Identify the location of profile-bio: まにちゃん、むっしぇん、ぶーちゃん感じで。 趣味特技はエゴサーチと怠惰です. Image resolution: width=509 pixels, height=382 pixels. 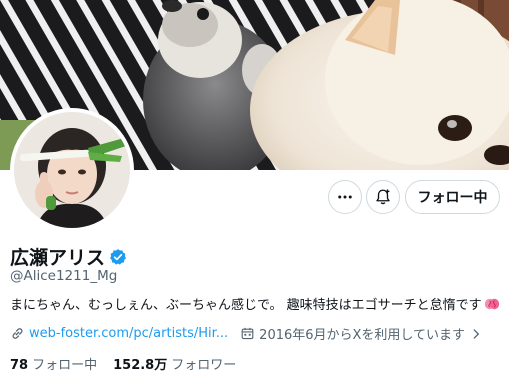
(255, 303).